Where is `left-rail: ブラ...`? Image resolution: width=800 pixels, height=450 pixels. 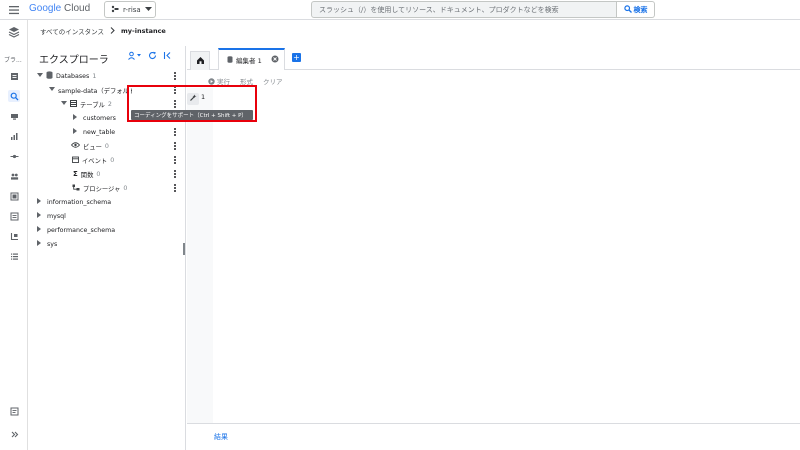
left-rail: ブラ... is located at coordinates (14, 235).